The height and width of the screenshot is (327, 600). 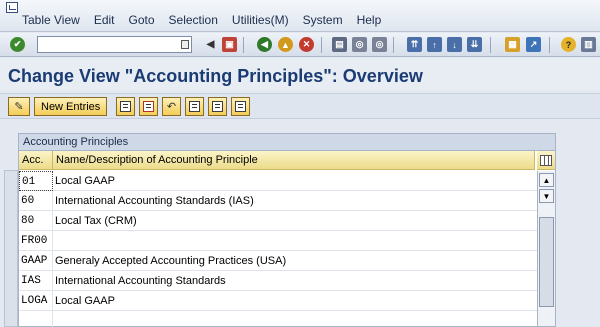 I want to click on history-arrow-icon: ◀, so click(x=210, y=44).